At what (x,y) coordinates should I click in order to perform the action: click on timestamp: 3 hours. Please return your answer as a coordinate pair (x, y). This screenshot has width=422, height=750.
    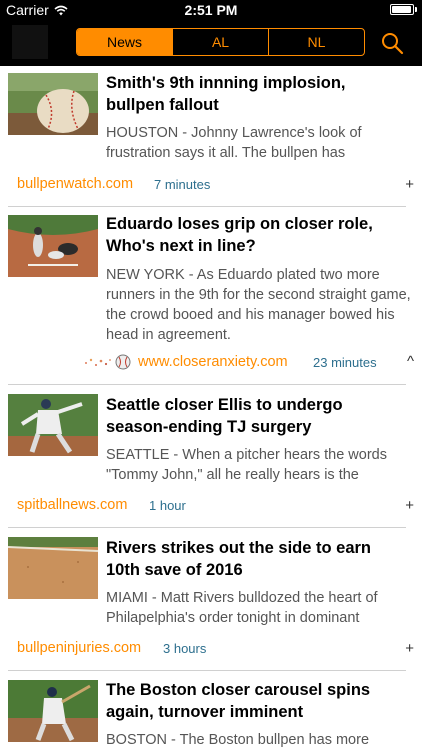
    Looking at the image, I should click on (185, 648).